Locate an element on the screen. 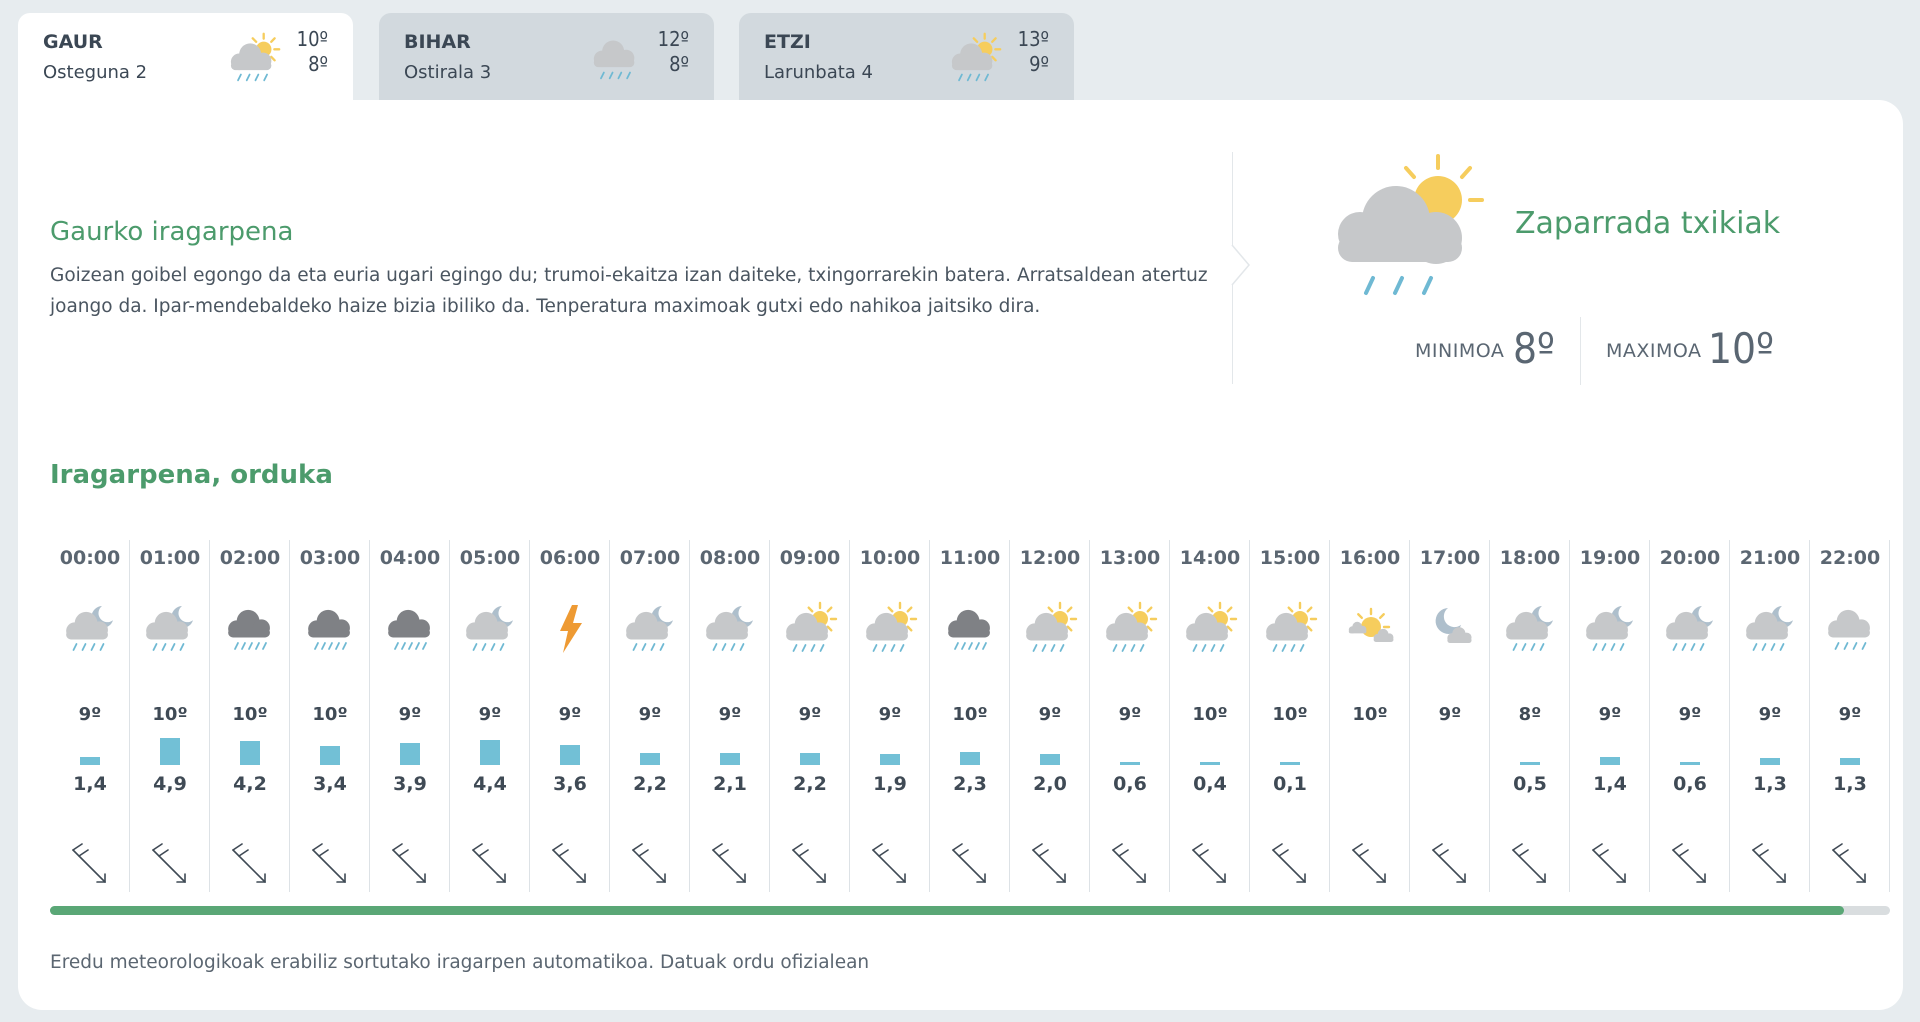  hourly-column: 16:00 10º is located at coordinates (1370, 716).